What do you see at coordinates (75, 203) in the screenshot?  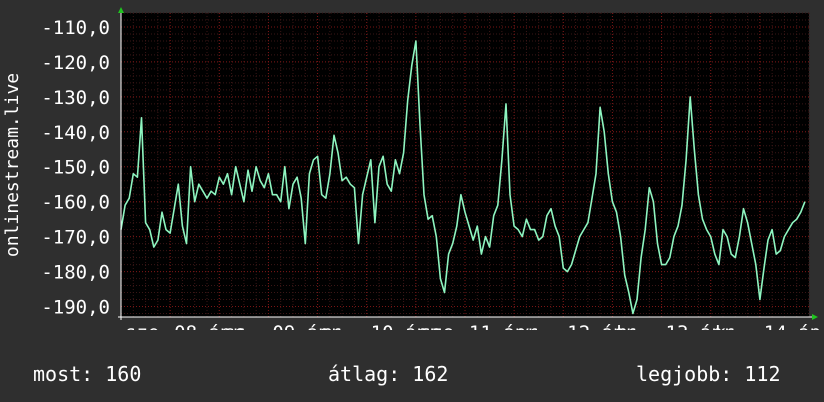 I see `y-tick-label: -160,0` at bounding box center [75, 203].